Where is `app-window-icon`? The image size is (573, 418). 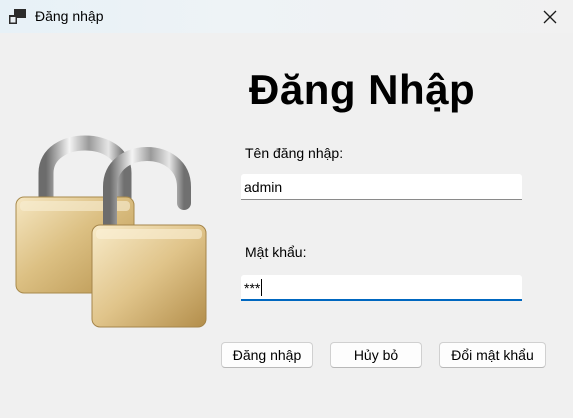
app-window-icon is located at coordinates (17, 16).